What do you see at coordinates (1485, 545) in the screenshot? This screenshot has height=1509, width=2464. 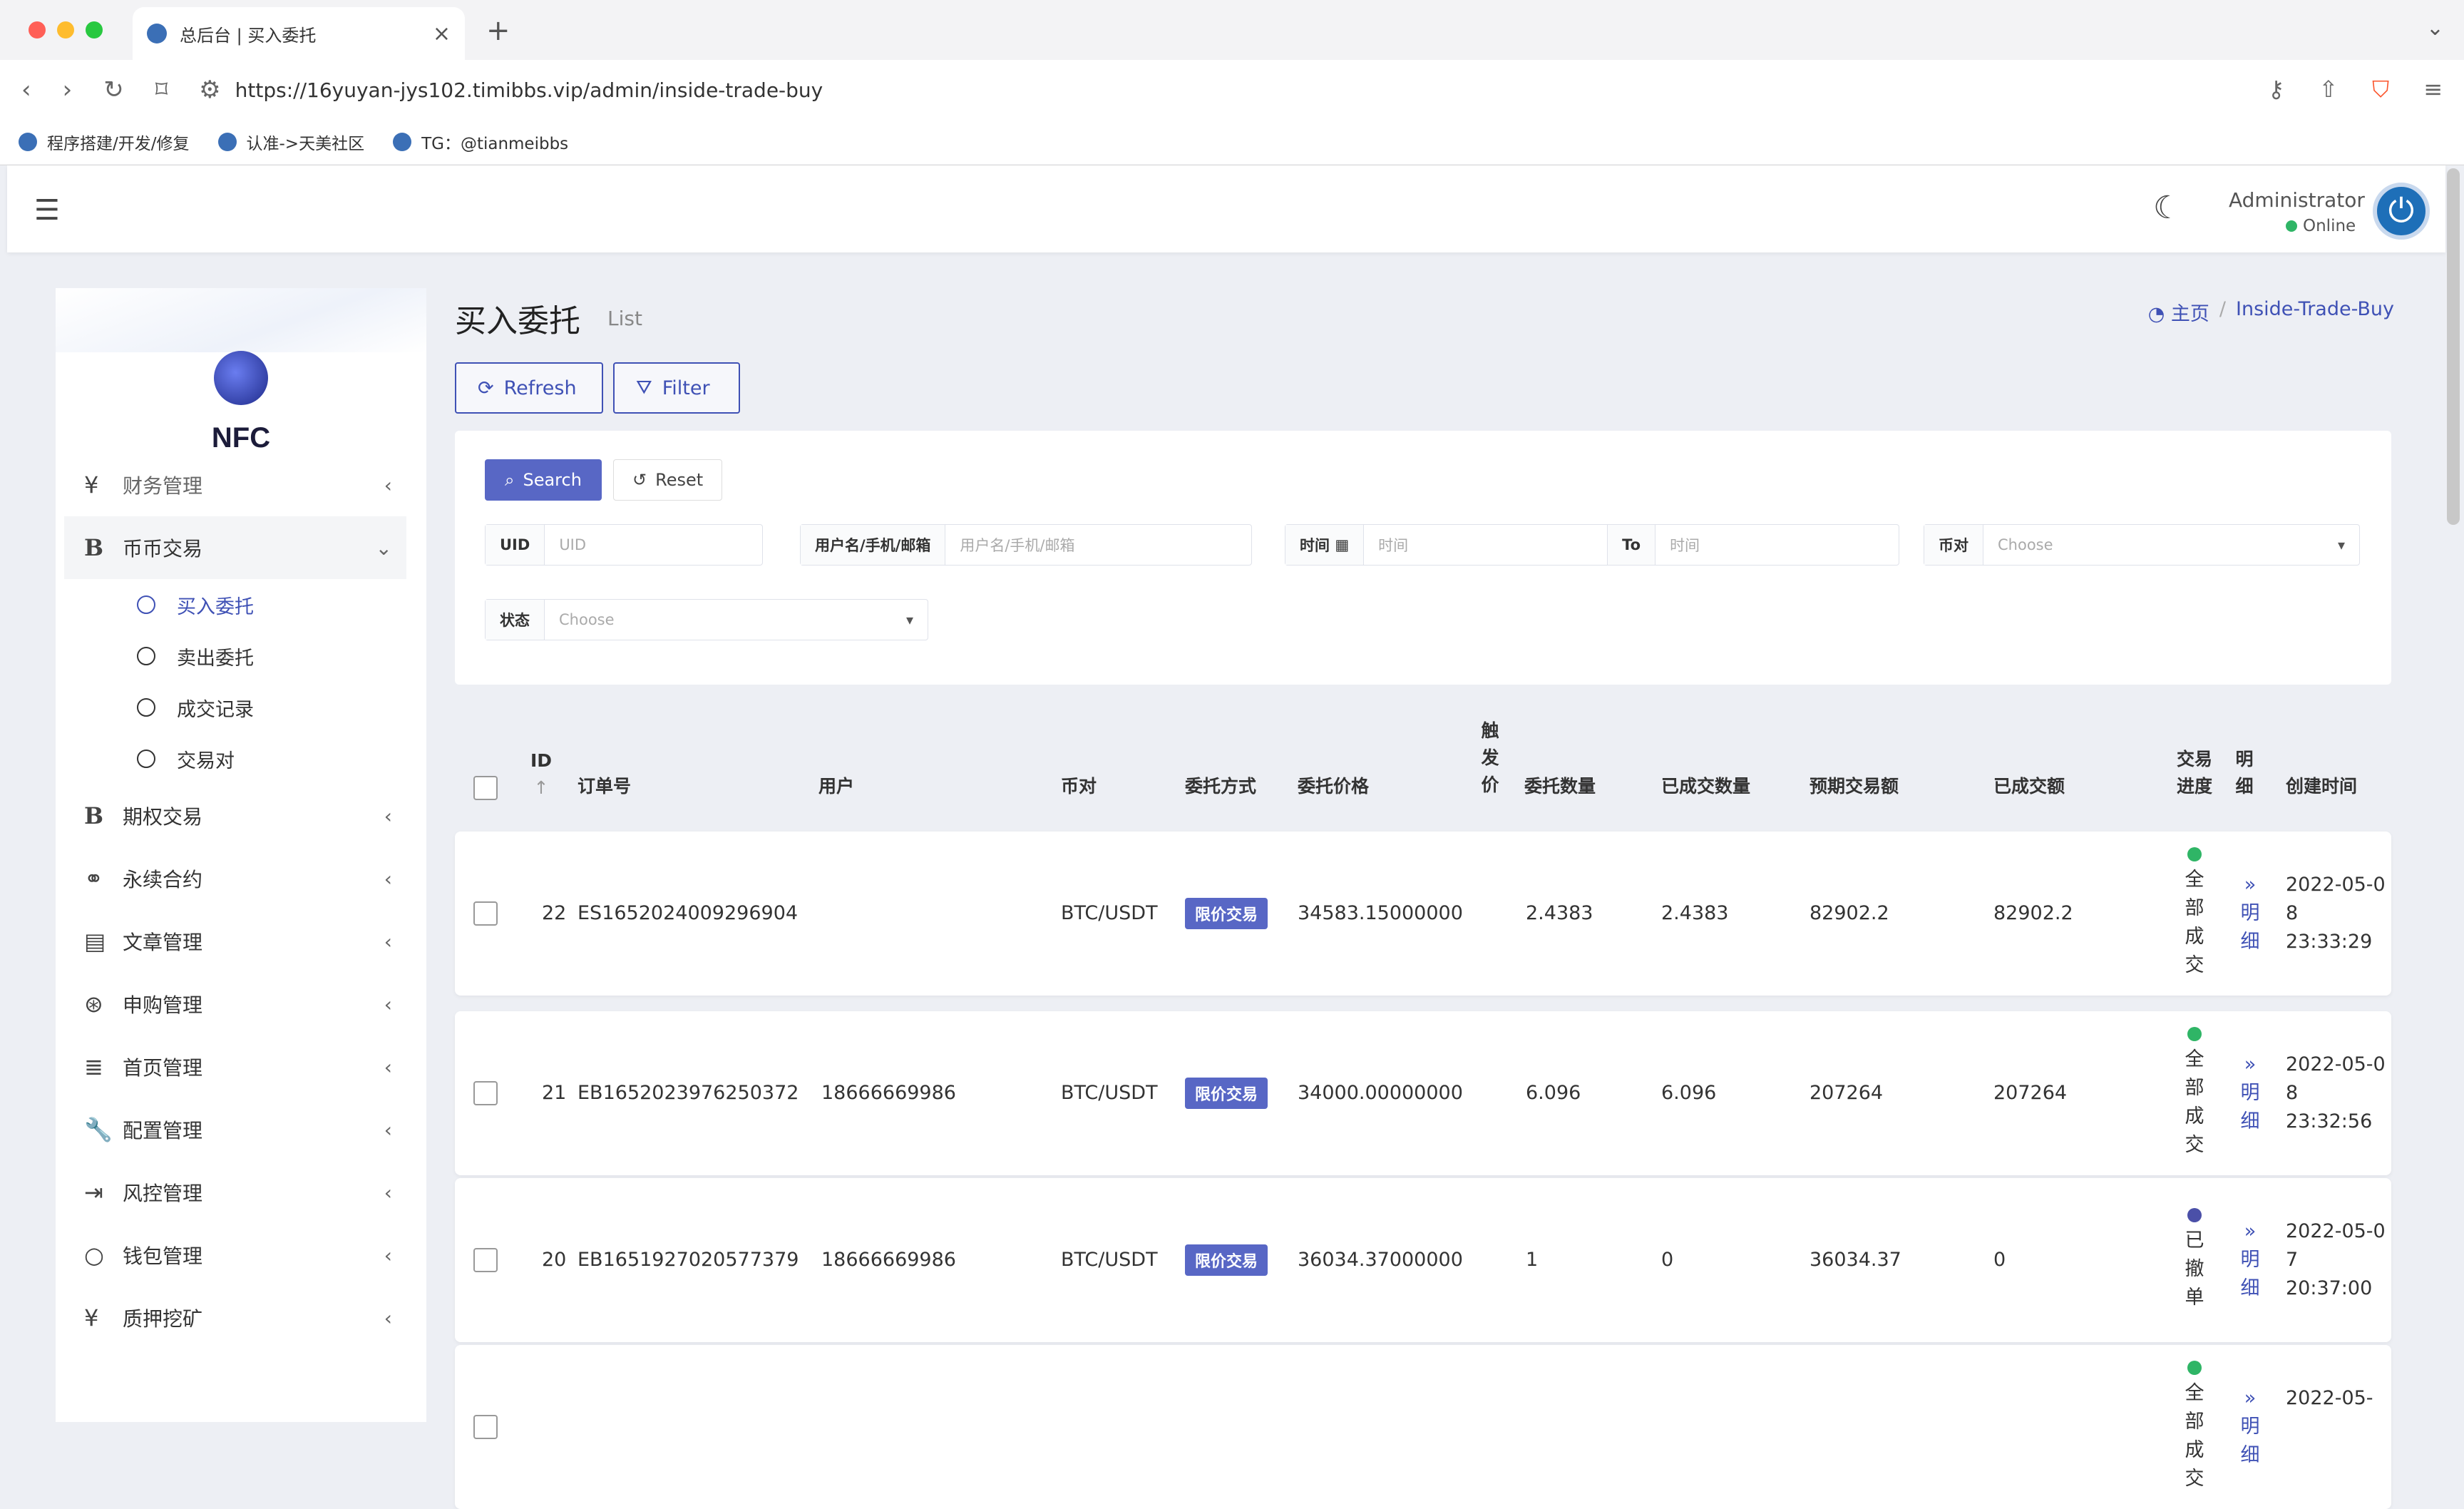 I see `time-start-input: 时间` at bounding box center [1485, 545].